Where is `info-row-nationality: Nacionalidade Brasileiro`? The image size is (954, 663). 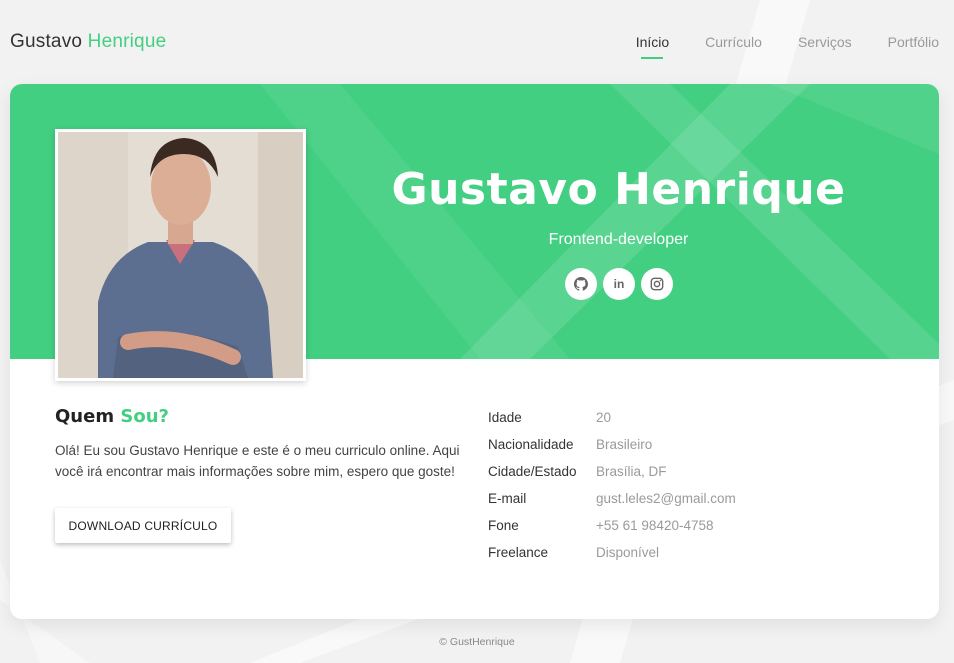
info-row-nationality: Nacionalidade Brasileiro is located at coordinates (612, 444).